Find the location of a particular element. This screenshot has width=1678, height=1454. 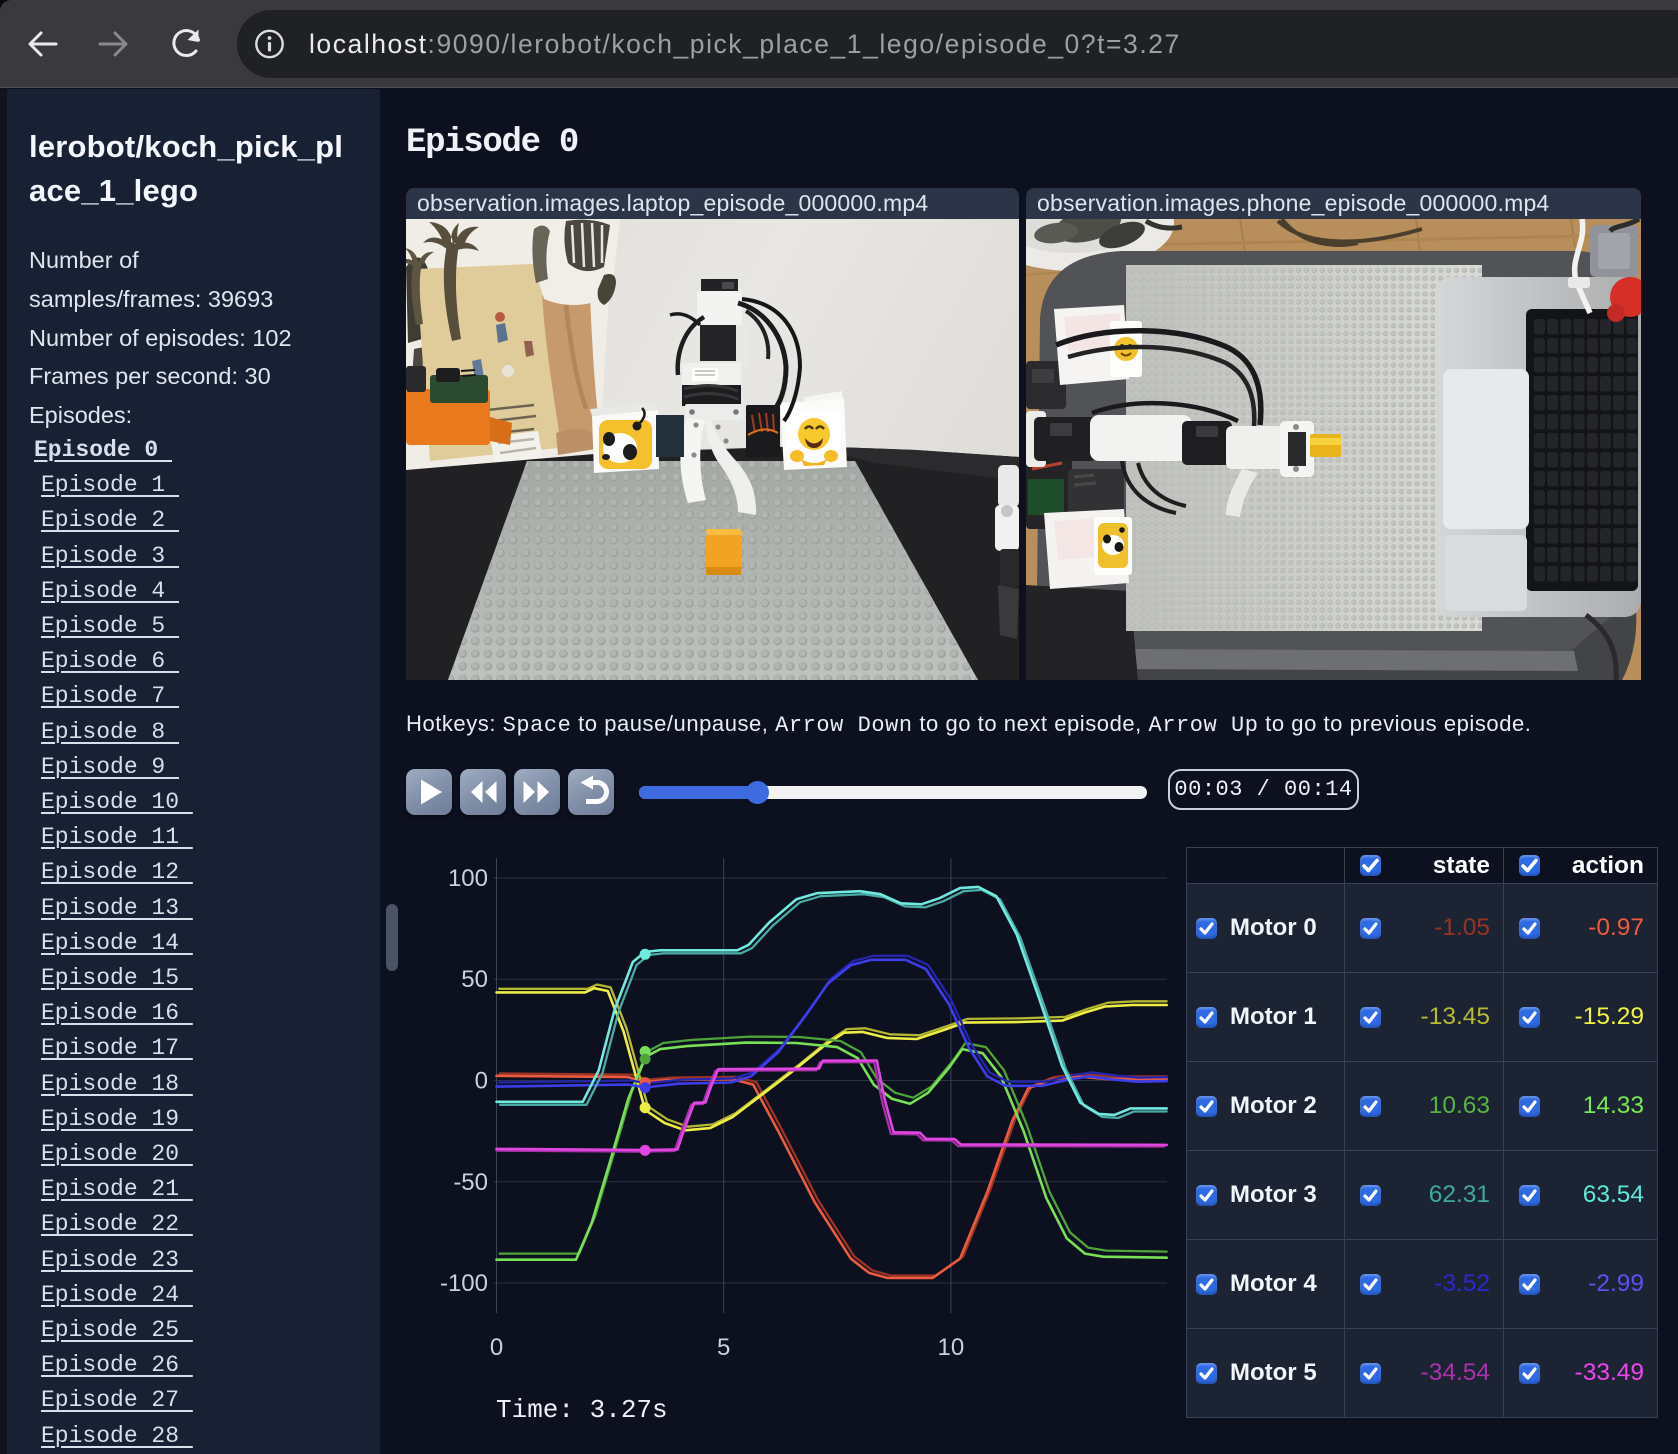

svg-text: 100 is located at coordinates (468, 878).